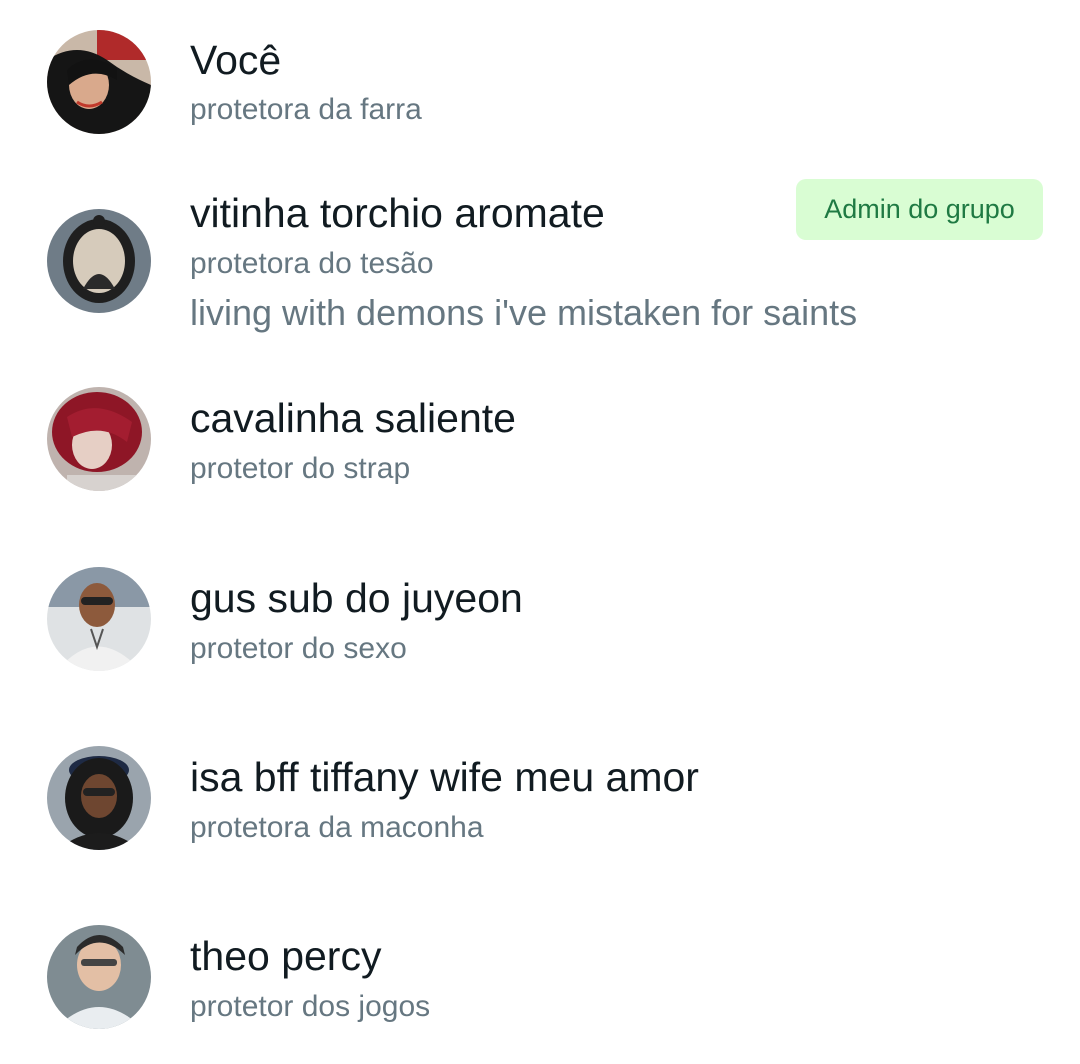 This screenshot has width=1080, height=1064. I want to click on member-subtitle: protetor do sexo, so click(298, 648).